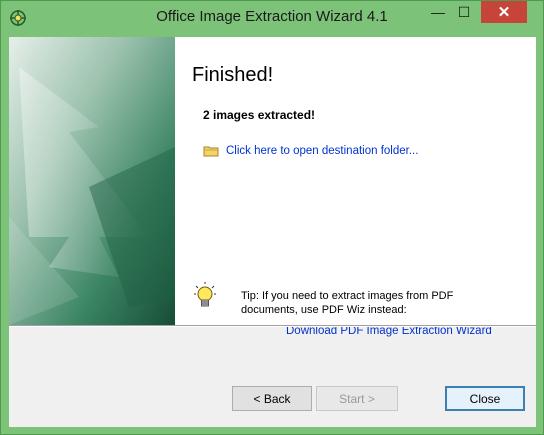 This screenshot has height=435, width=544. What do you see at coordinates (205, 294) in the screenshot?
I see `lightbulb-icon` at bounding box center [205, 294].